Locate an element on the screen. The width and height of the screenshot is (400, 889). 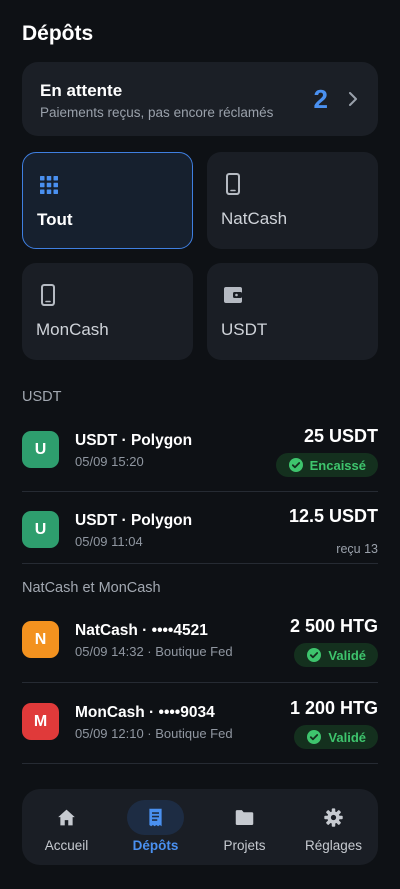
transaction-amount: 12.5 USDT is located at coordinates (333, 516).